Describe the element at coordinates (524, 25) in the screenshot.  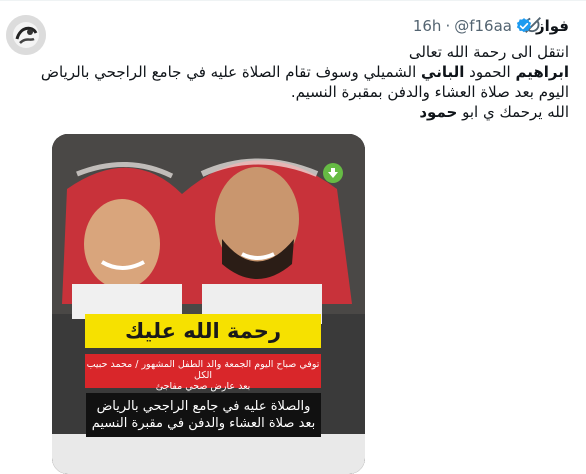
I see `verified-badge-icon` at that location.